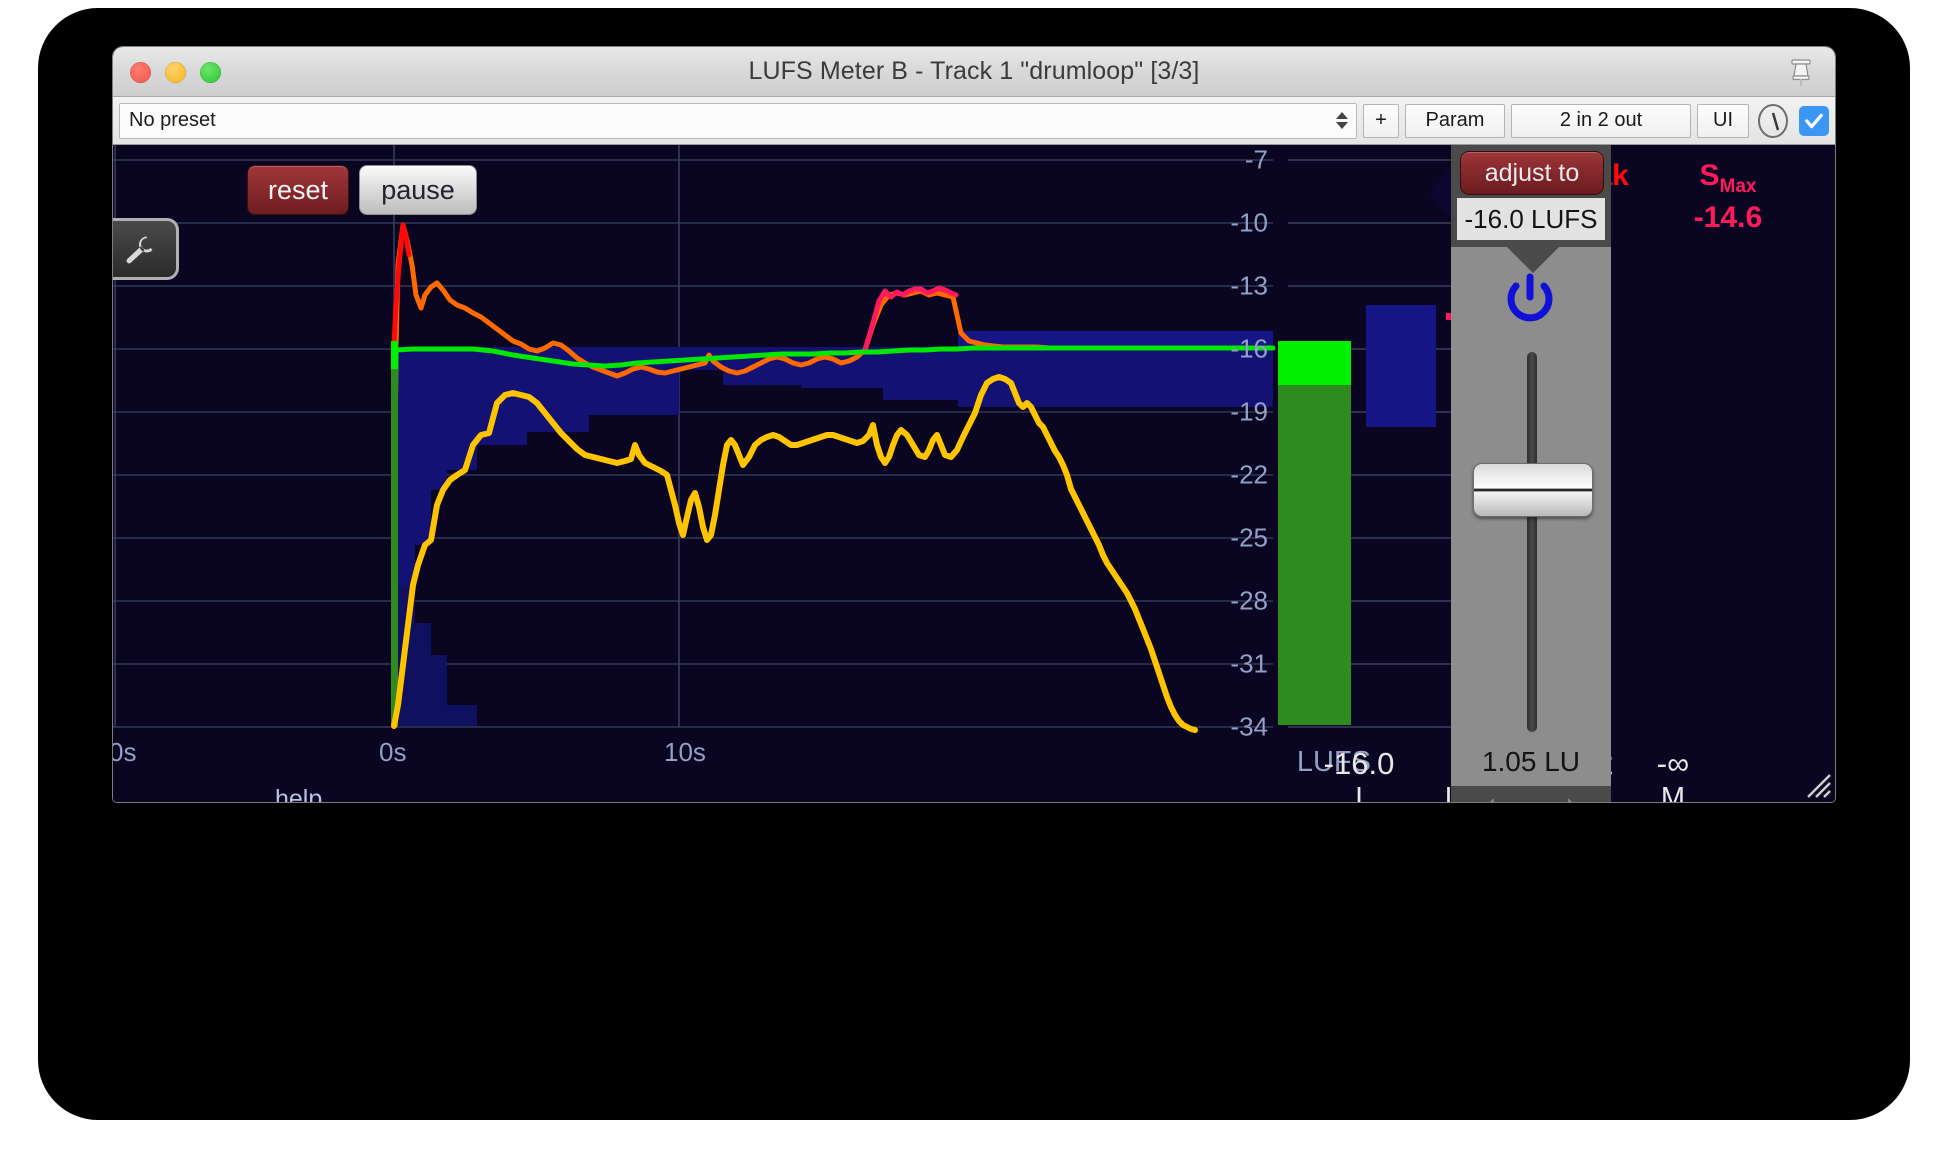  I want to click on param-button: Param, so click(1455, 120).